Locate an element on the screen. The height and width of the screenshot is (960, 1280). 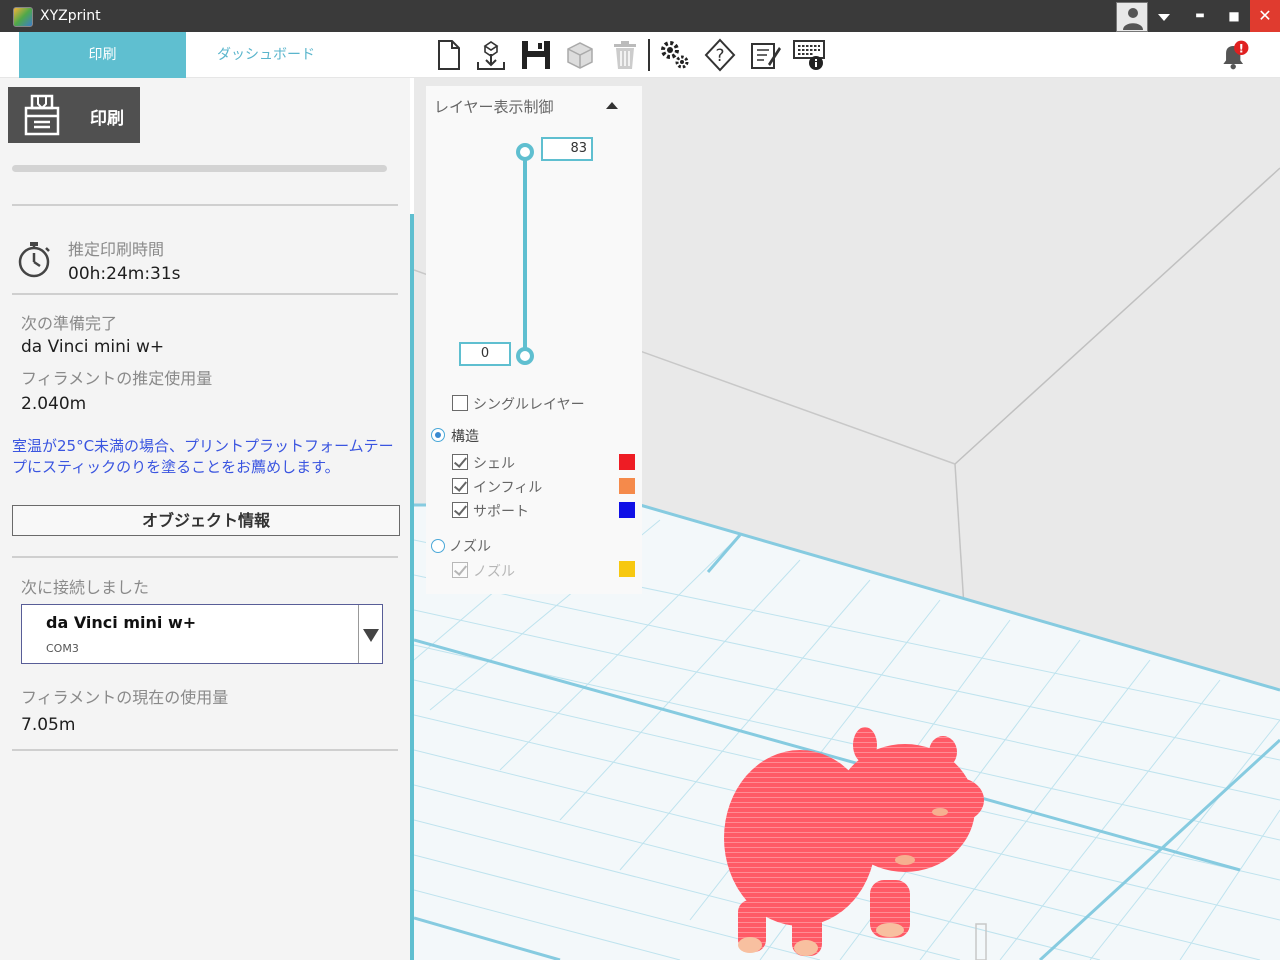
user-account-icon is located at coordinates (1132, 17).